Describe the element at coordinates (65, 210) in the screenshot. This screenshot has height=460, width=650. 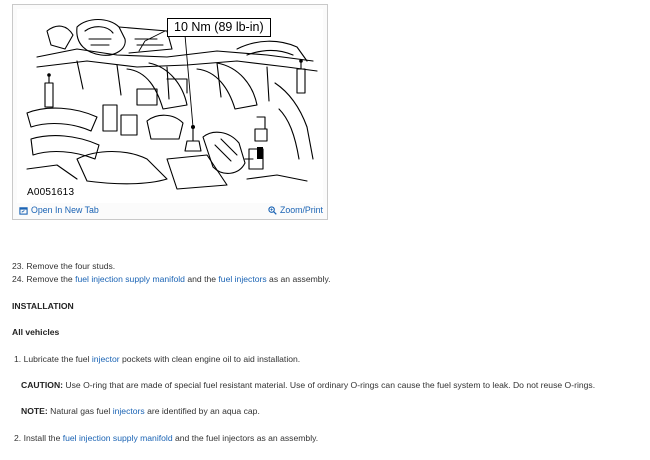
I see `open-in-new-tab-label: Open In New Tab` at that location.